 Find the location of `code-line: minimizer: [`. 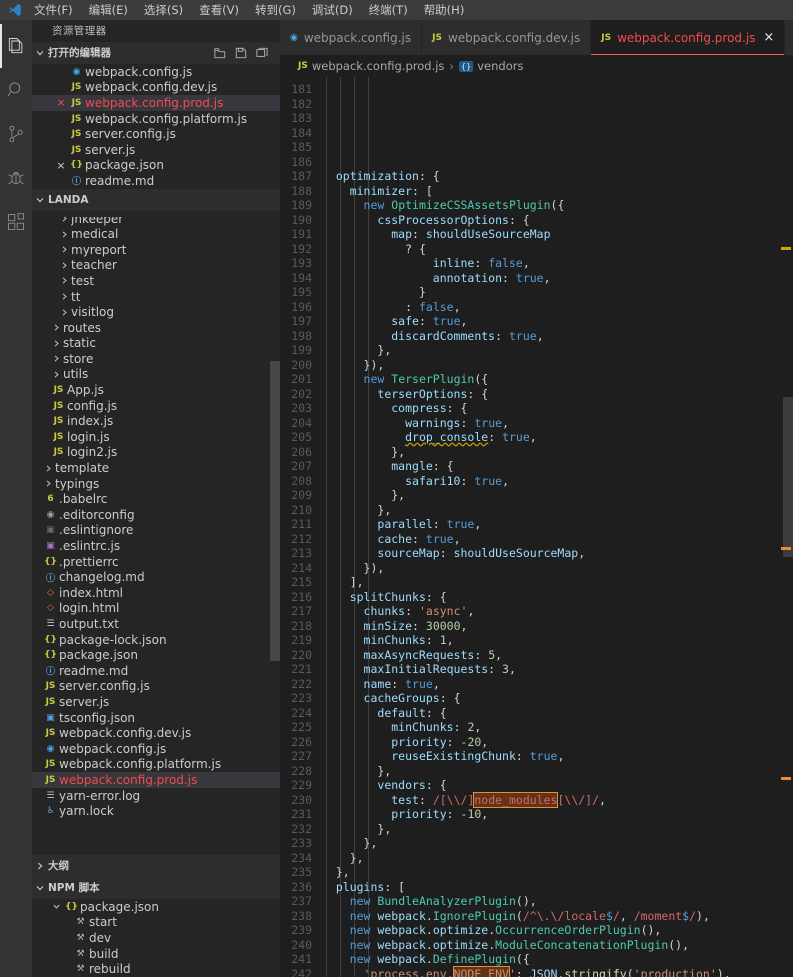

code-line: minimizer: [ is located at coordinates (557, 191).